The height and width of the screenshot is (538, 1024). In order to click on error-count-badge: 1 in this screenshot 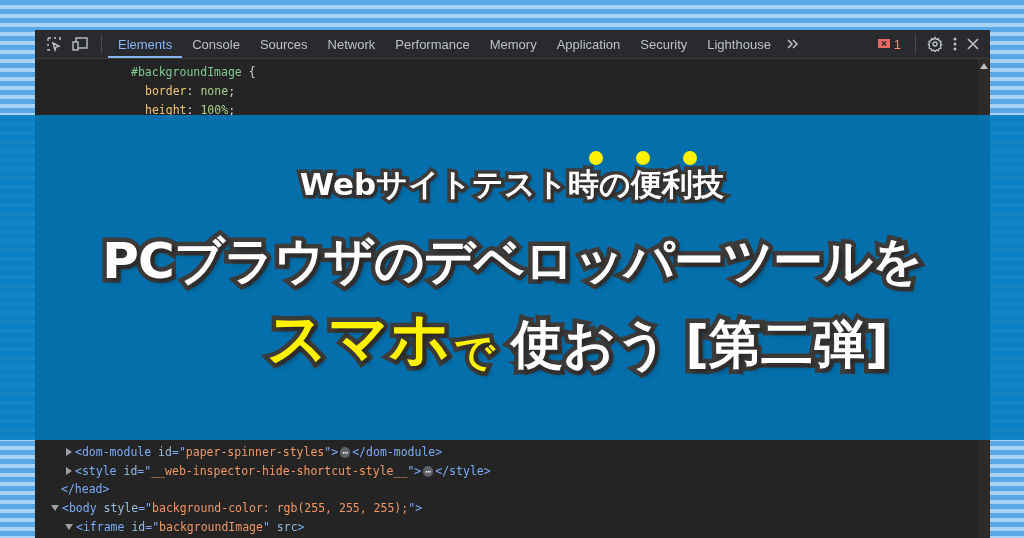, I will do `click(889, 44)`.